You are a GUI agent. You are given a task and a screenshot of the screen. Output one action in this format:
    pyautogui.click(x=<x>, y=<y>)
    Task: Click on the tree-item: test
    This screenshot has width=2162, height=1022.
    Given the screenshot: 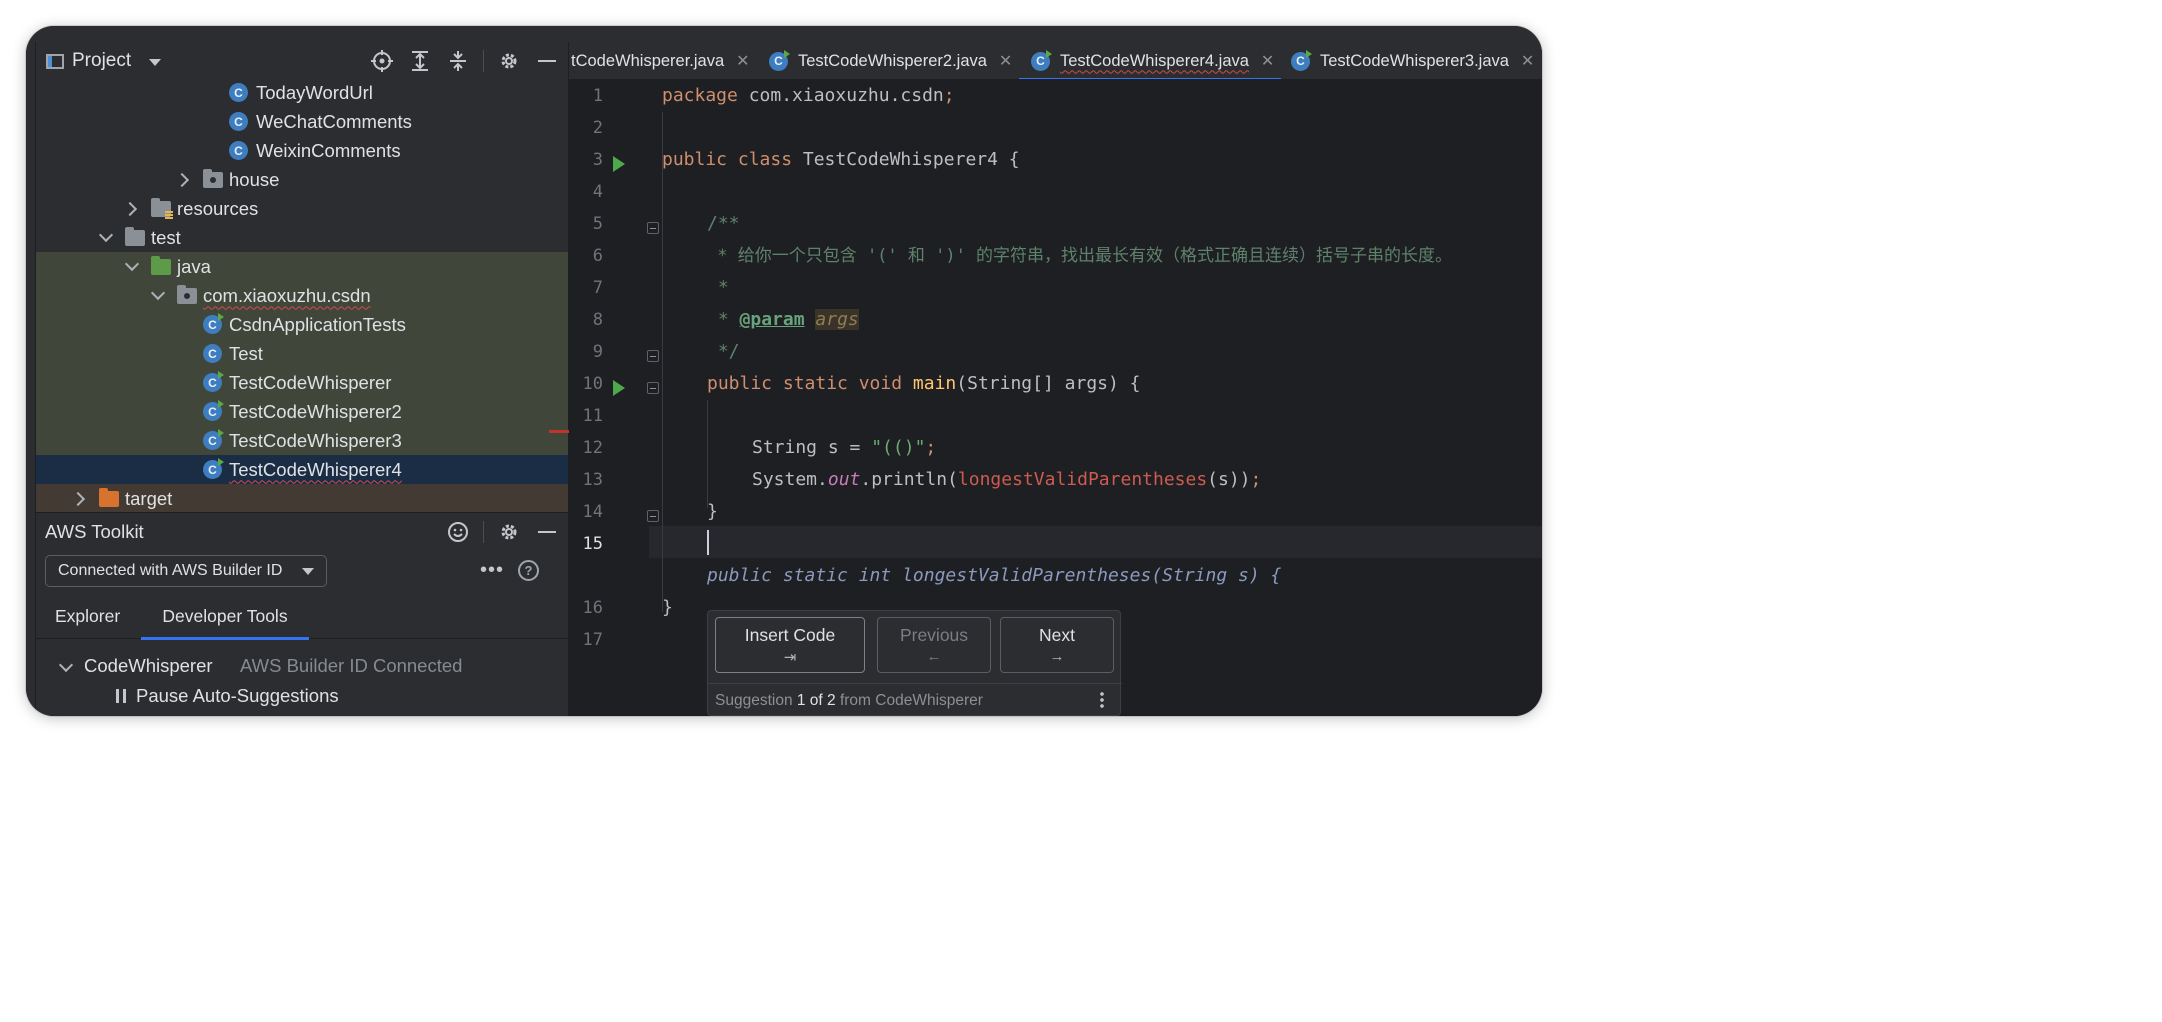 What is the action you would take?
    pyautogui.click(x=302, y=237)
    